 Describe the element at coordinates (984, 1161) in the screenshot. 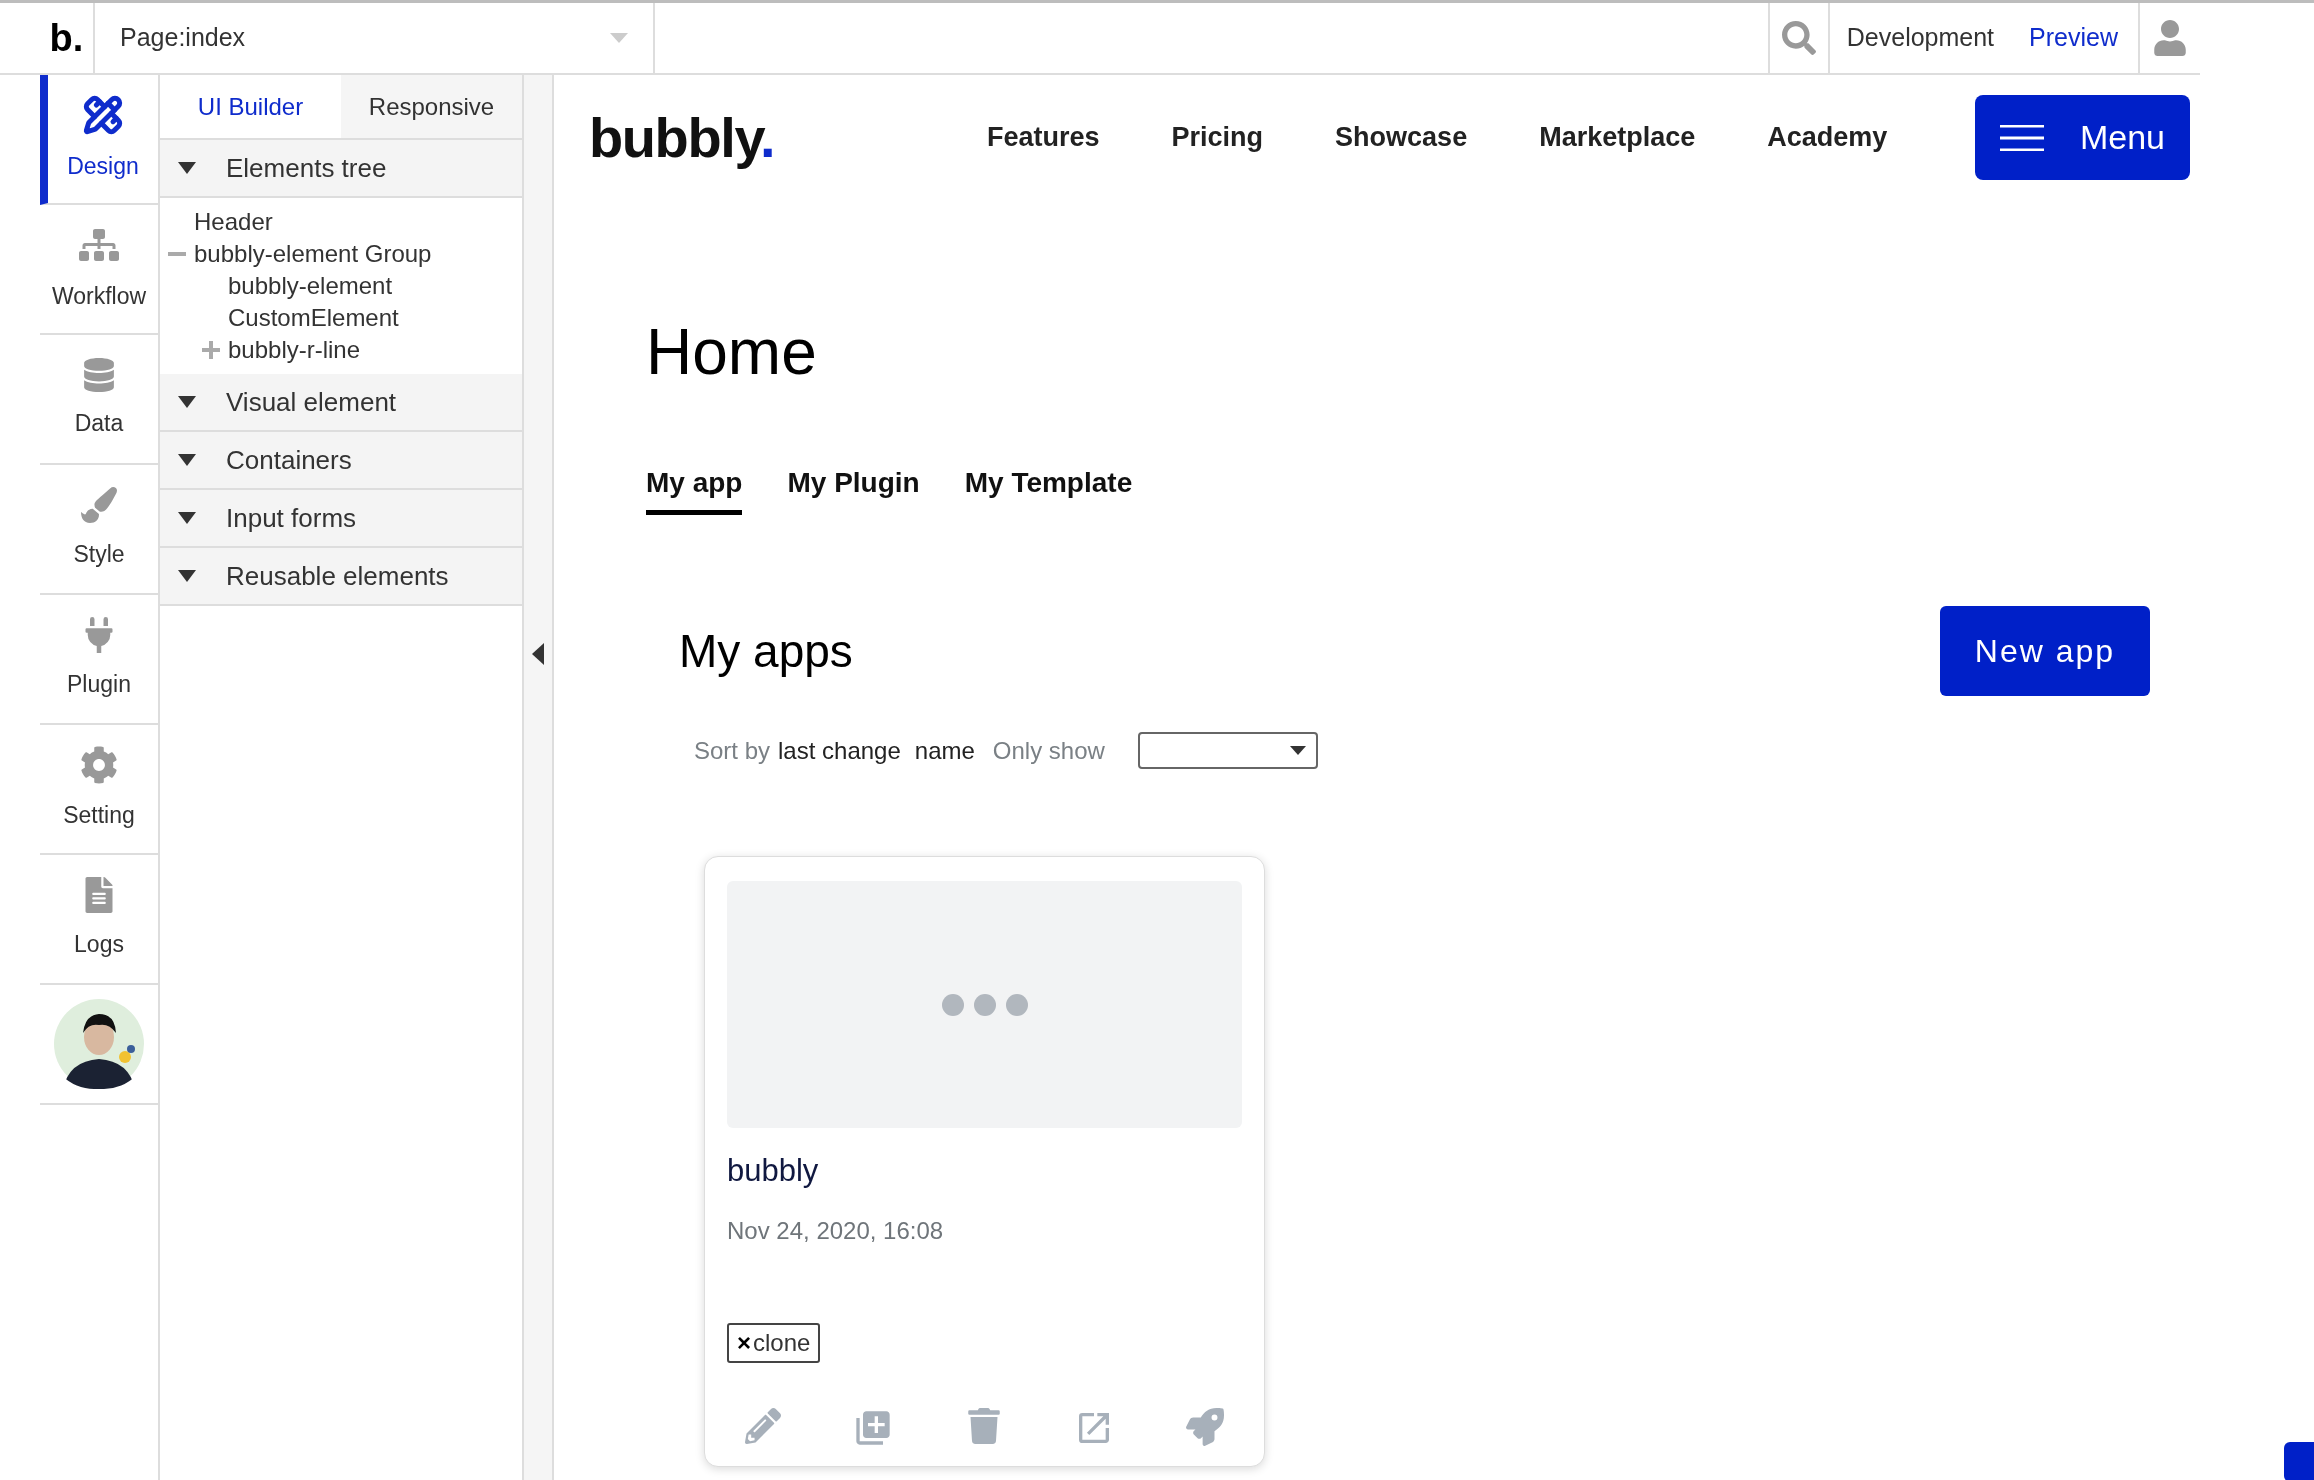

I see `app-card: bubbly Nov 24, 2020, 16:08 ×clone` at that location.